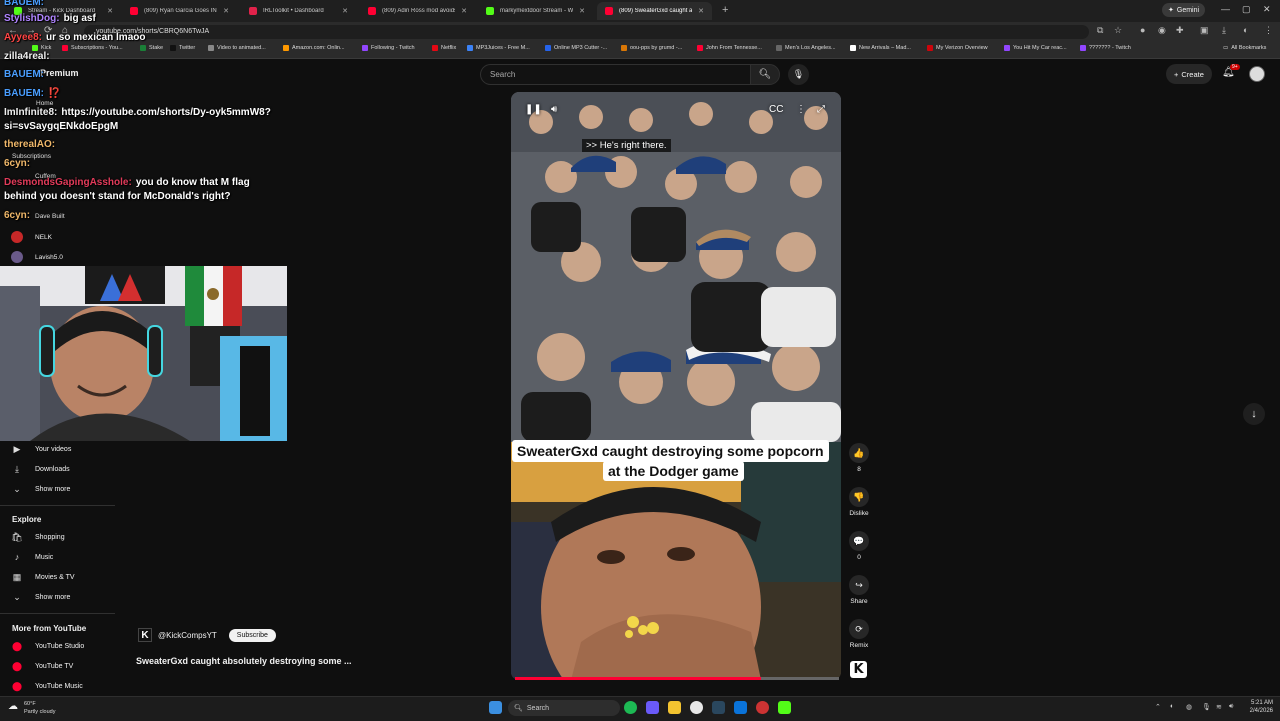 This screenshot has width=1280, height=721. Describe the element at coordinates (762, 707) in the screenshot. I see `app-icon` at that location.